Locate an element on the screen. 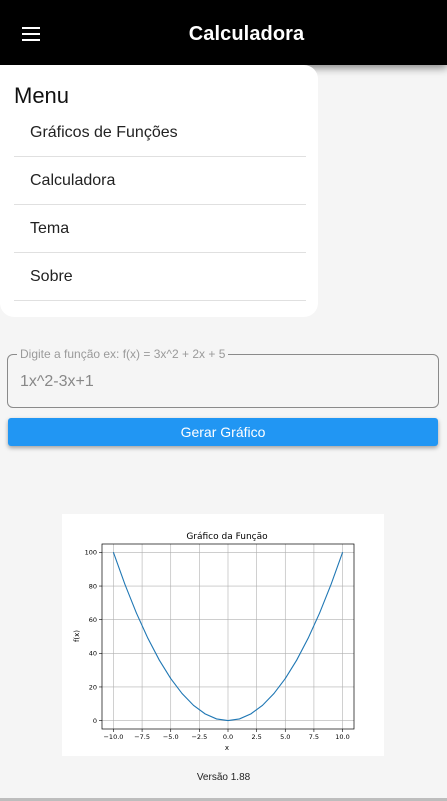 The height and width of the screenshot is (801, 447). version-text: Versão 1.88 is located at coordinates (223, 777).